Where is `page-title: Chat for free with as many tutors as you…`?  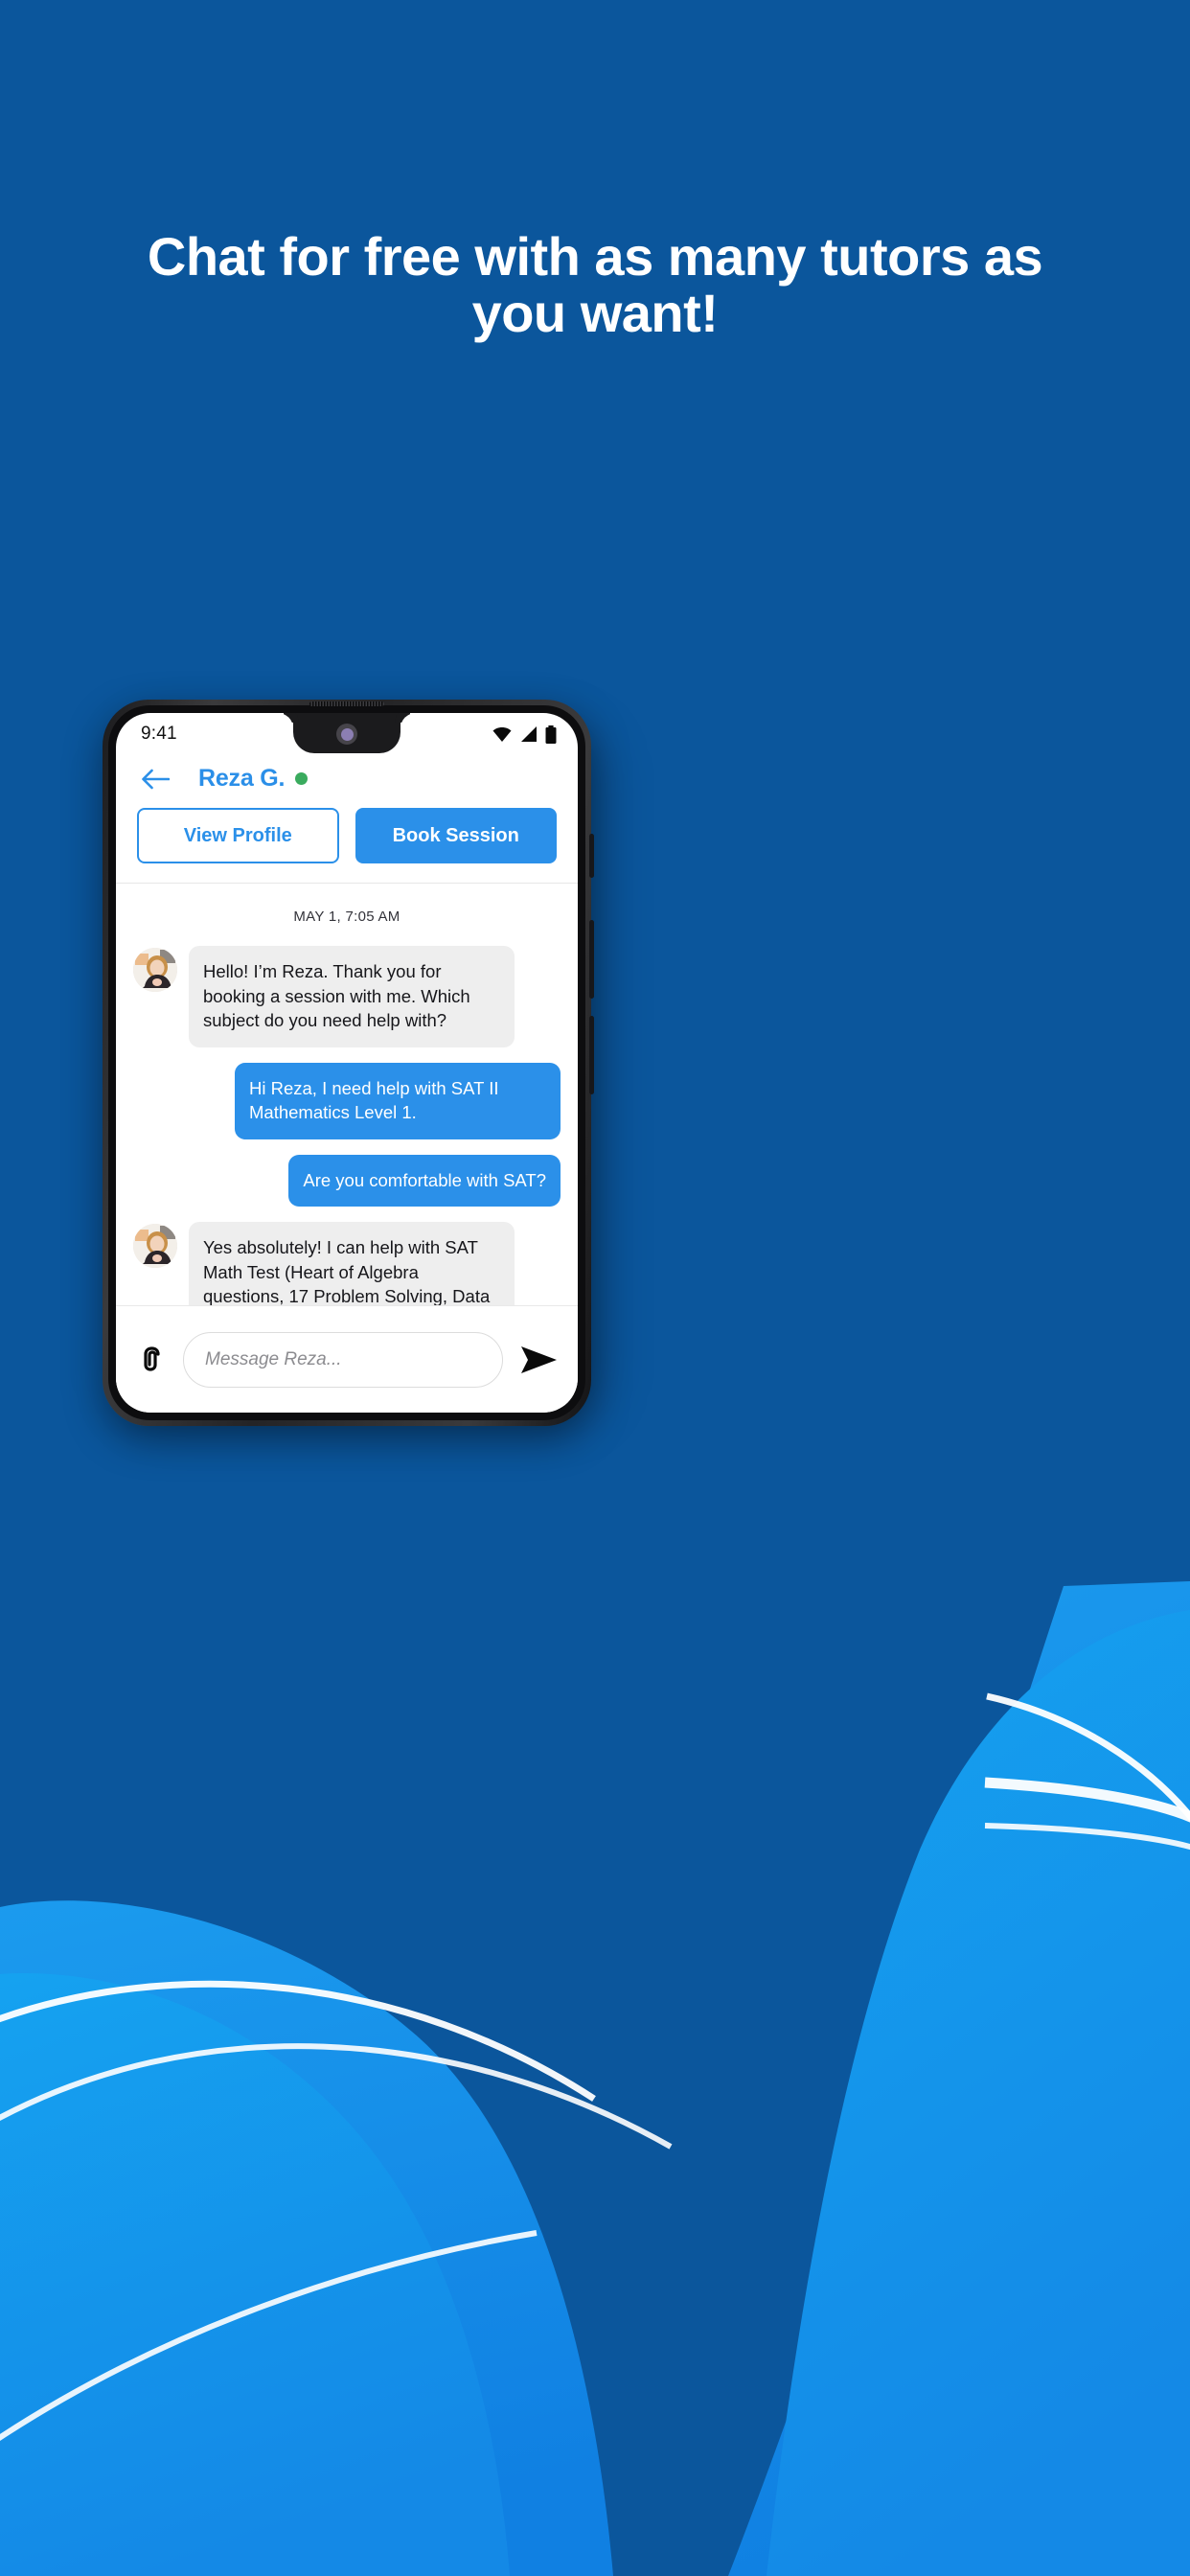 page-title: Chat for free with as many tutors as you… is located at coordinates (595, 285).